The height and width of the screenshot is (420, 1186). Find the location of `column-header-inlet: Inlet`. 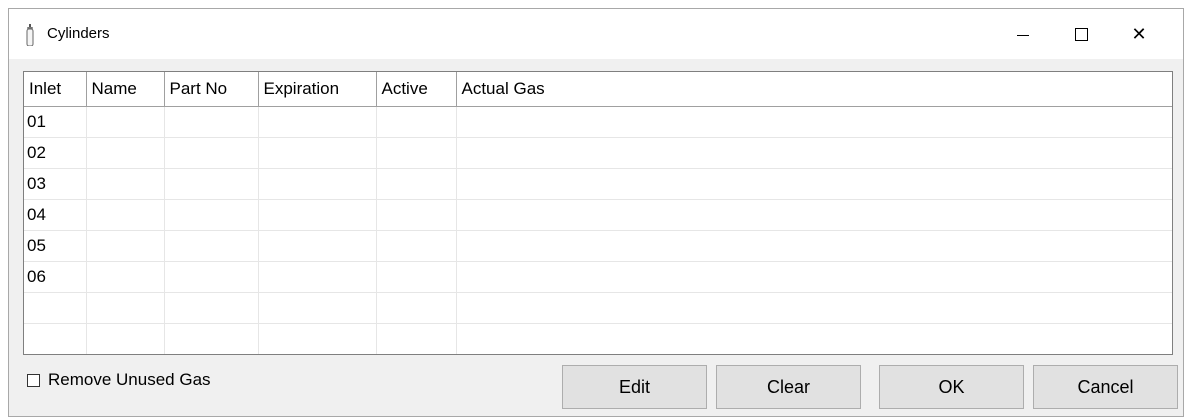

column-header-inlet: Inlet is located at coordinates (55, 89).